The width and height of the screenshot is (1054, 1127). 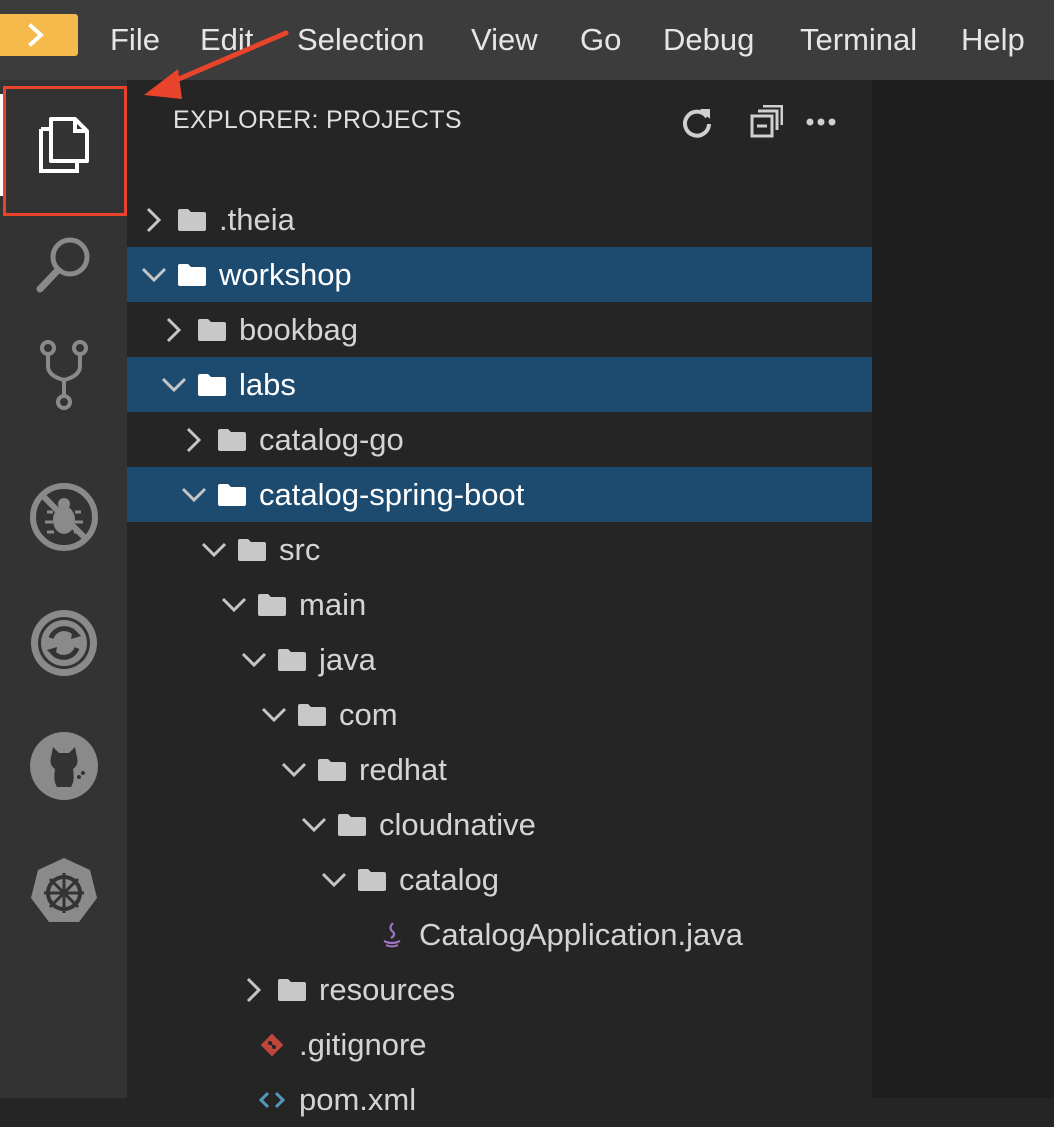 I want to click on tree-item-resources: resources, so click(x=499, y=989).